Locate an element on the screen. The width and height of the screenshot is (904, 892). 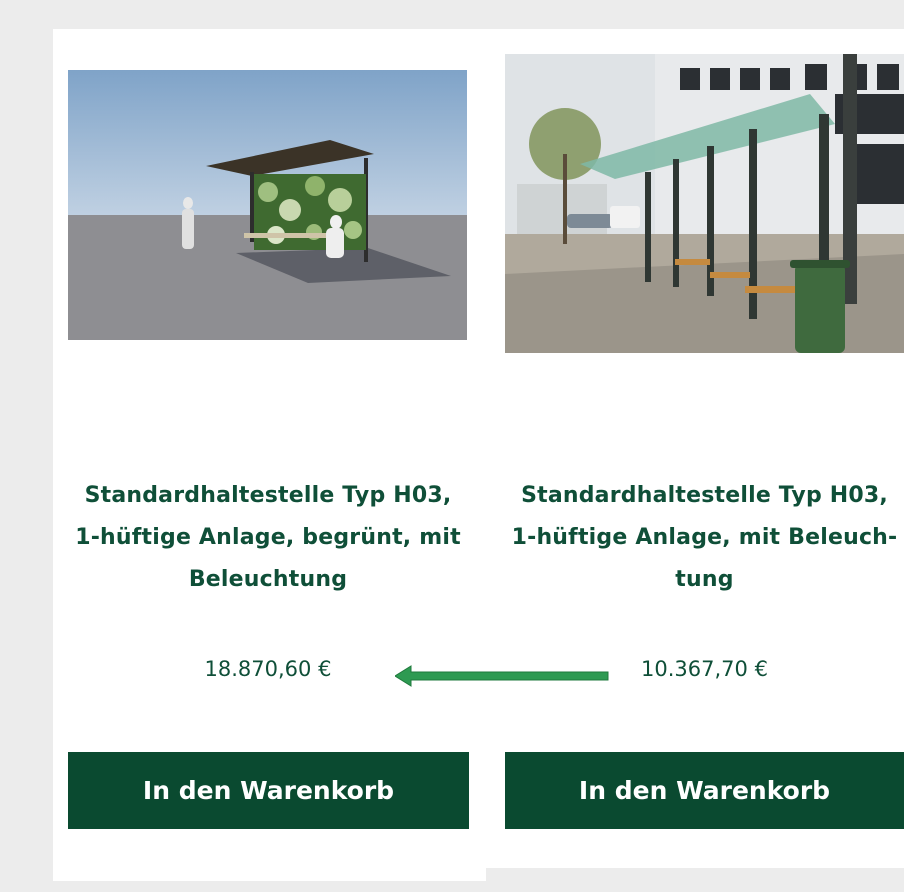
product-title-line: 1-hüftige Anlage, begrünt, mit is located at coordinates (268, 537).